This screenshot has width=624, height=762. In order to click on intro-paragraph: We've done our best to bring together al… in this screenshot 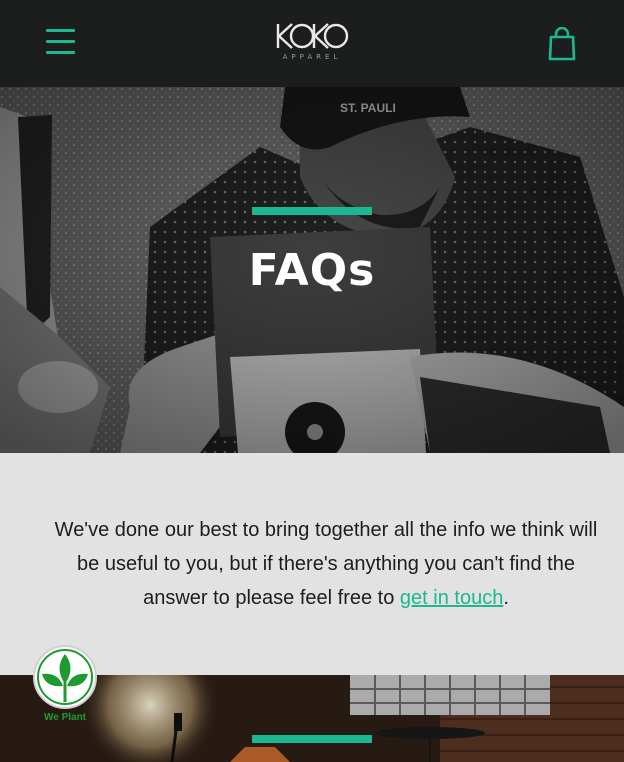, I will do `click(326, 564)`.